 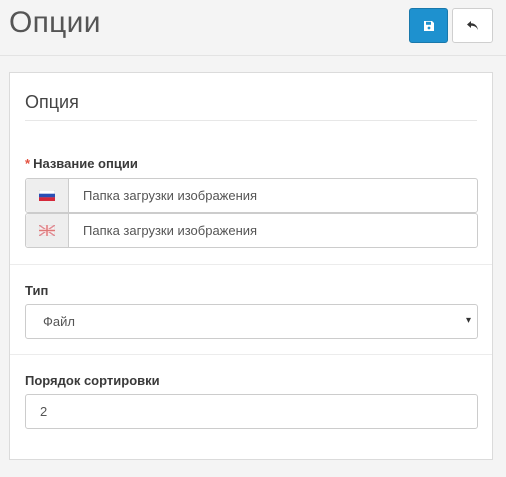 I want to click on russia-flag-icon, so click(x=47, y=195).